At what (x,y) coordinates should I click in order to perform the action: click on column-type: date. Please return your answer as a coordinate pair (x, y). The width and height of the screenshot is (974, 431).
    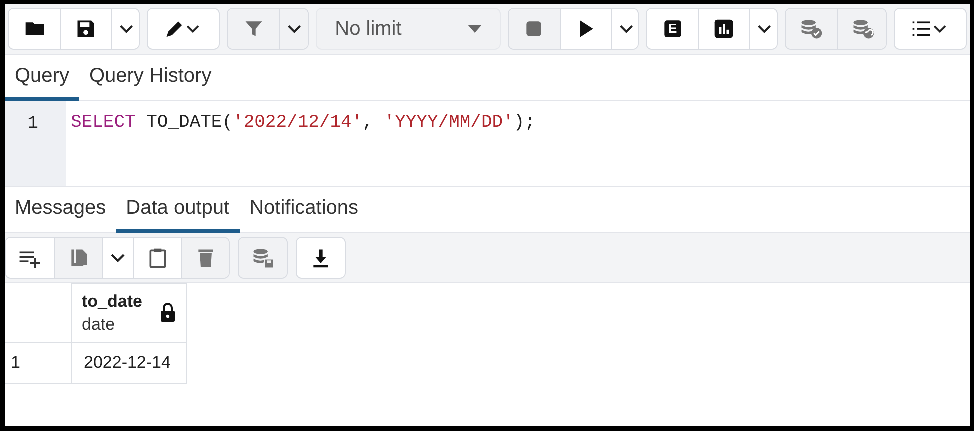
    Looking at the image, I should click on (99, 324).